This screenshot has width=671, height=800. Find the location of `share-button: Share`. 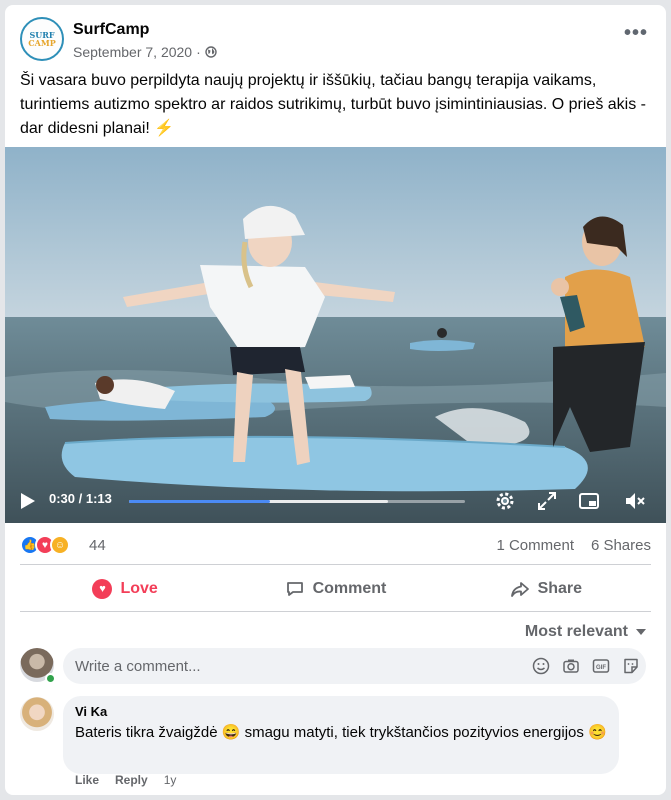

share-button: Share is located at coordinates (546, 589).